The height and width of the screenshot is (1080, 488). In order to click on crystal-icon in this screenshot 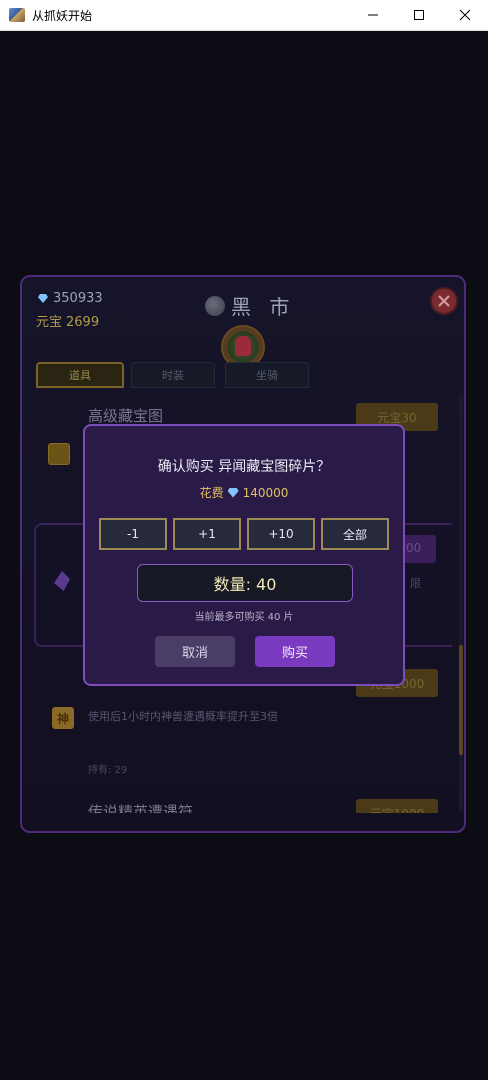, I will do `click(62, 581)`.